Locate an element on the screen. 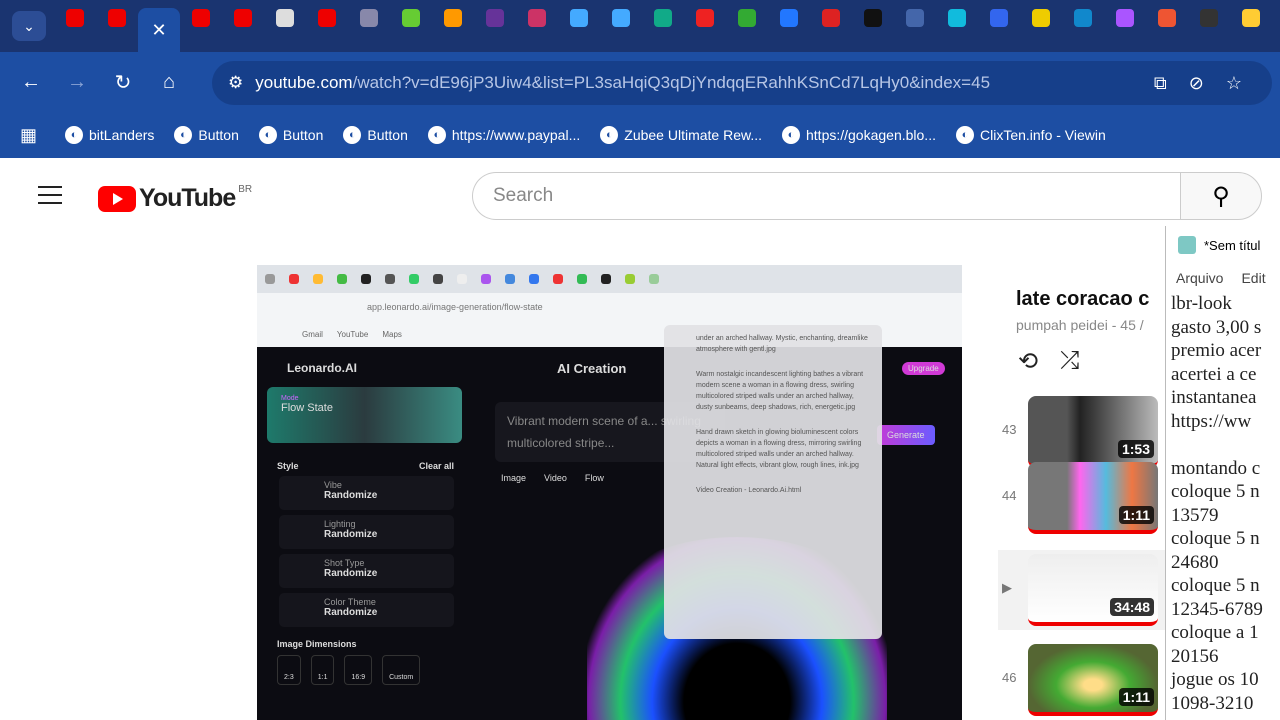 This screenshot has height=720, width=1280. bookmark-item: ◐ bitLanders is located at coordinates (109, 135).